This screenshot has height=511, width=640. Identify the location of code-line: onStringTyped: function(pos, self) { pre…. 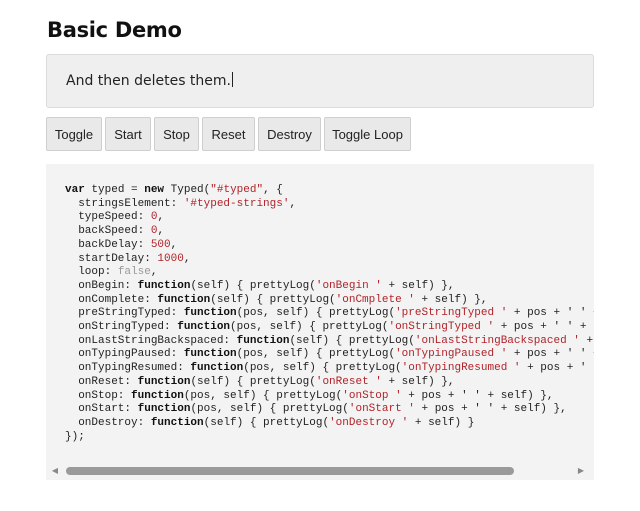
(329, 327).